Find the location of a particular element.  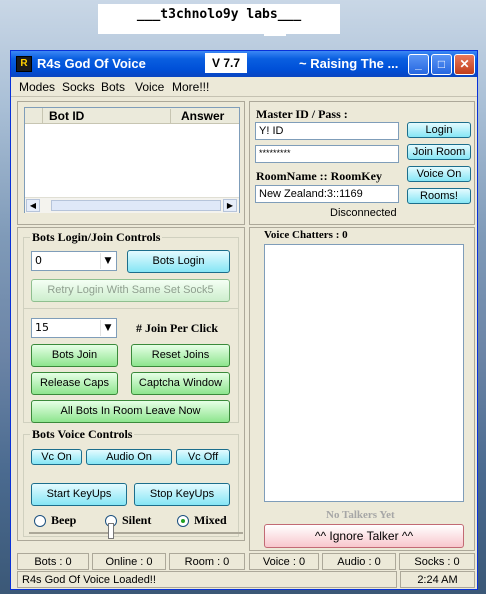

menu-socks: Socks is located at coordinates (78, 87).